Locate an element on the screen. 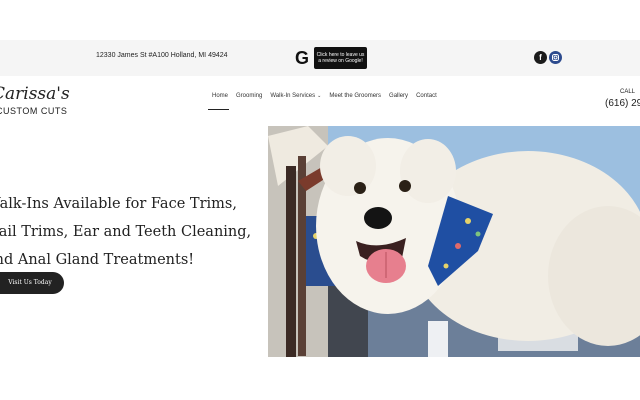 The width and height of the screenshot is (640, 400). review-line-2: a review on Google! is located at coordinates (340, 61).